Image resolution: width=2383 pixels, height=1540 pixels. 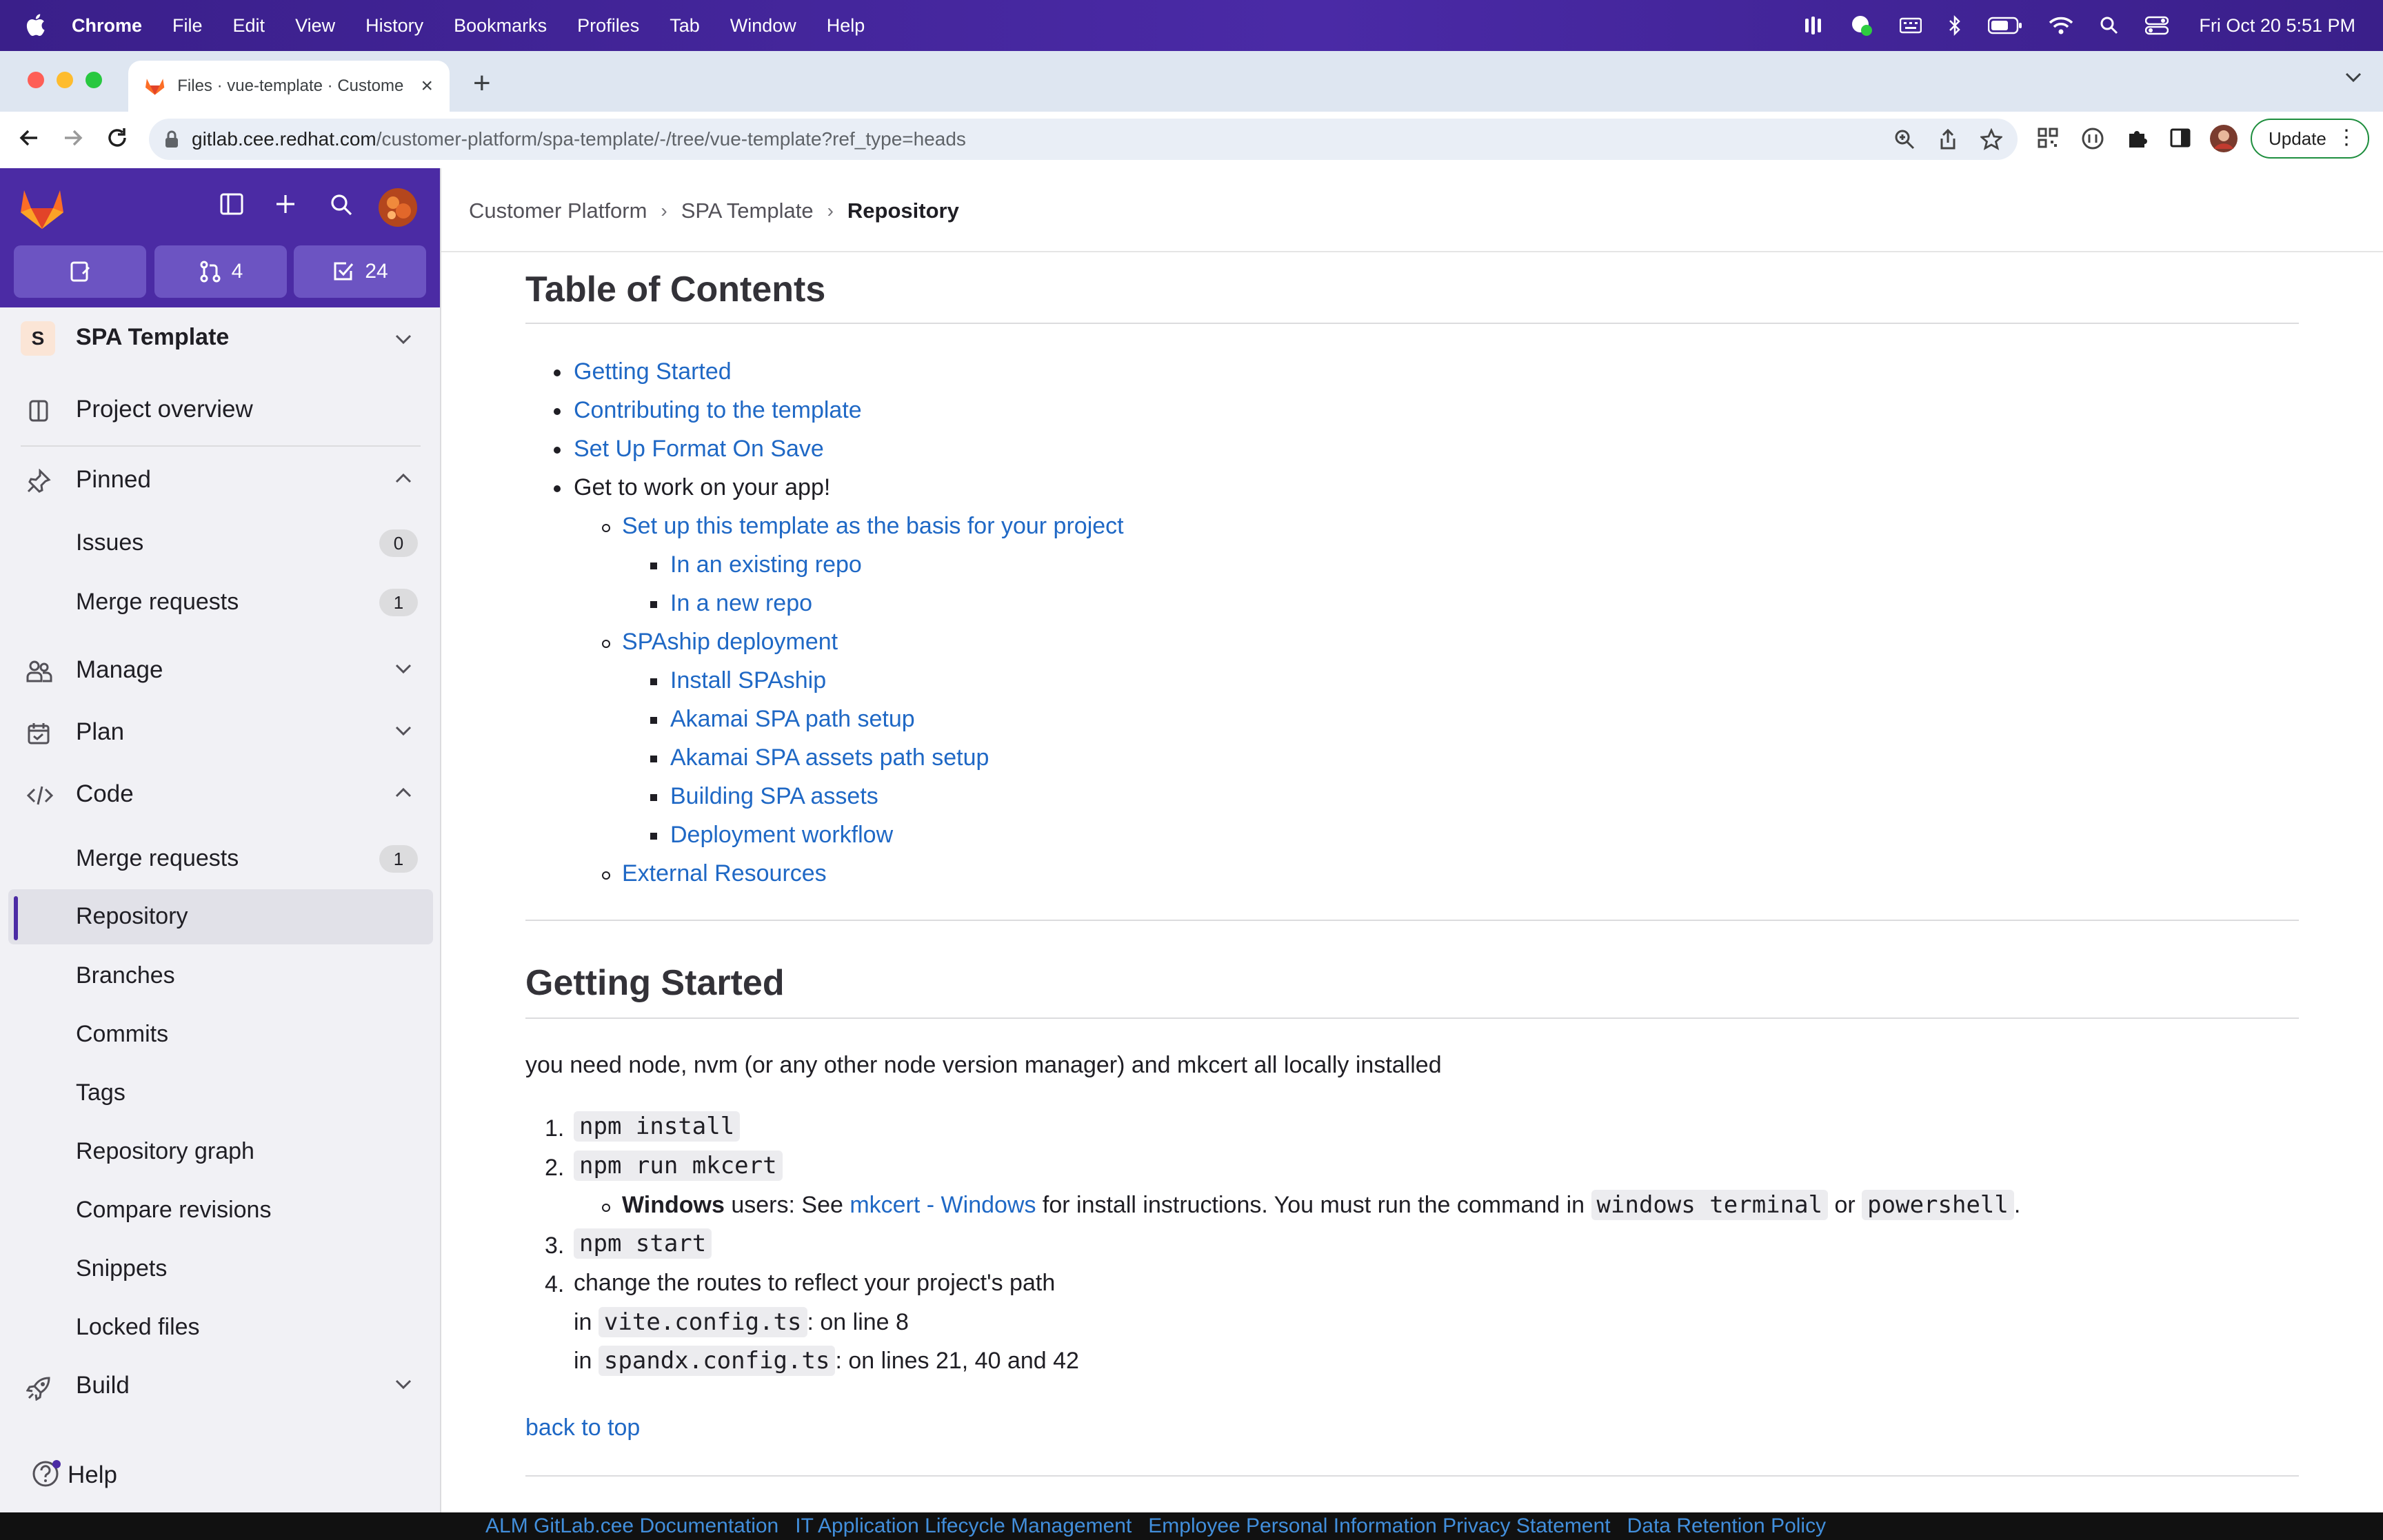 I want to click on menu-bookmarks: Bookmarks, so click(x=500, y=26).